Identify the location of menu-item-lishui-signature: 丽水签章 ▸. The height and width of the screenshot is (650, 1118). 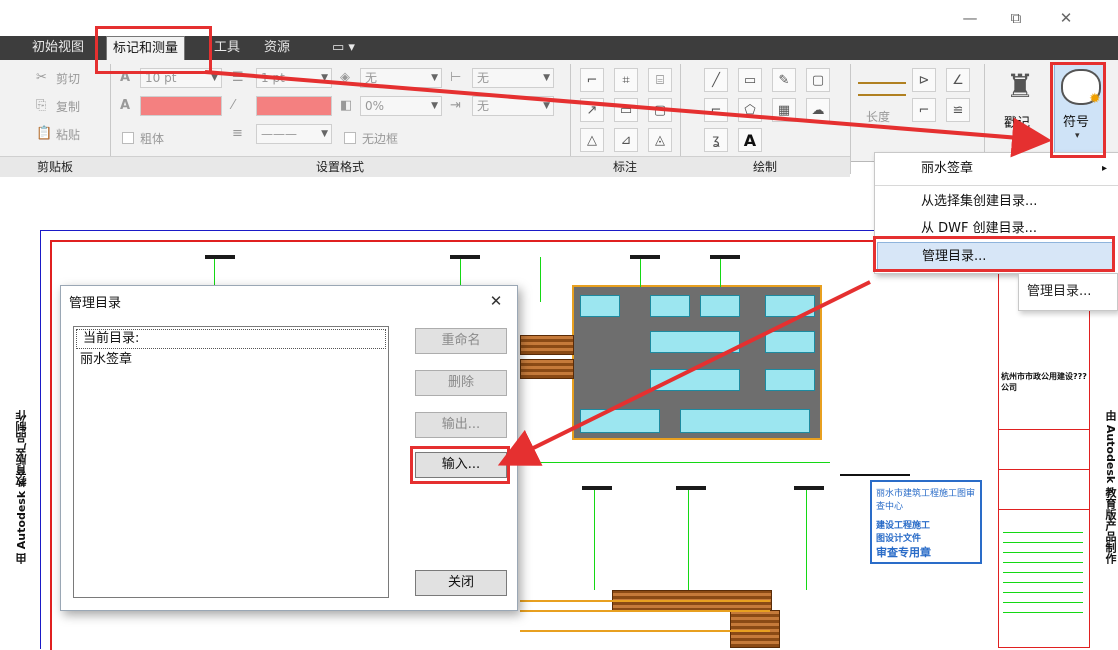
(996, 169).